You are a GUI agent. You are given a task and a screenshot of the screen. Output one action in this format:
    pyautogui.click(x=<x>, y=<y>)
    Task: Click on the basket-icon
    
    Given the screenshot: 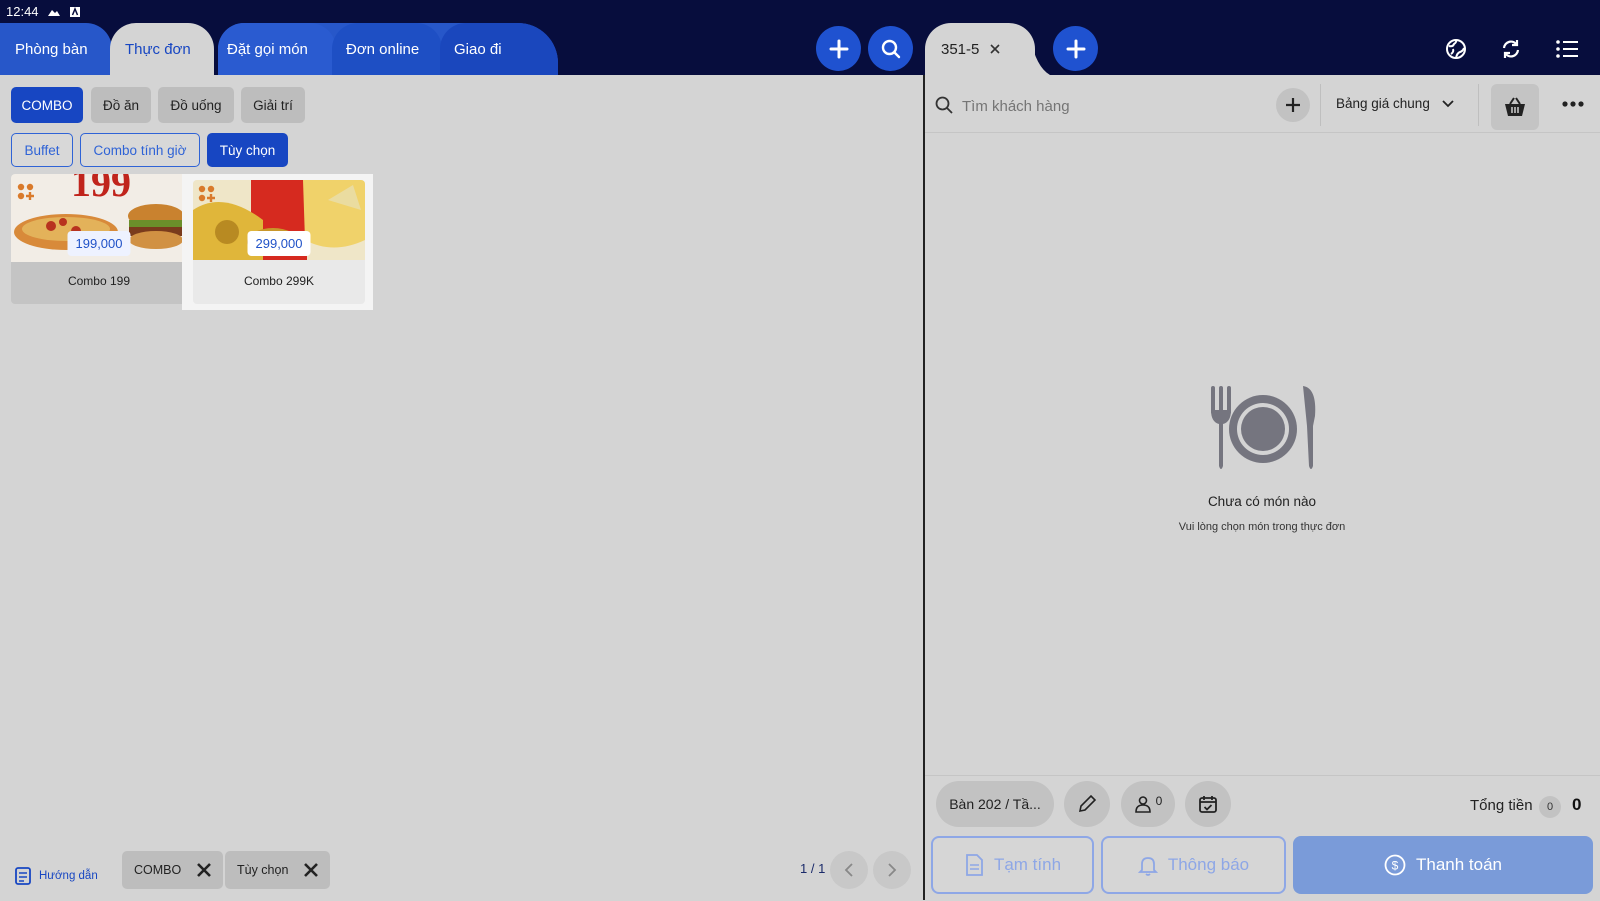 What is the action you would take?
    pyautogui.click(x=1515, y=106)
    